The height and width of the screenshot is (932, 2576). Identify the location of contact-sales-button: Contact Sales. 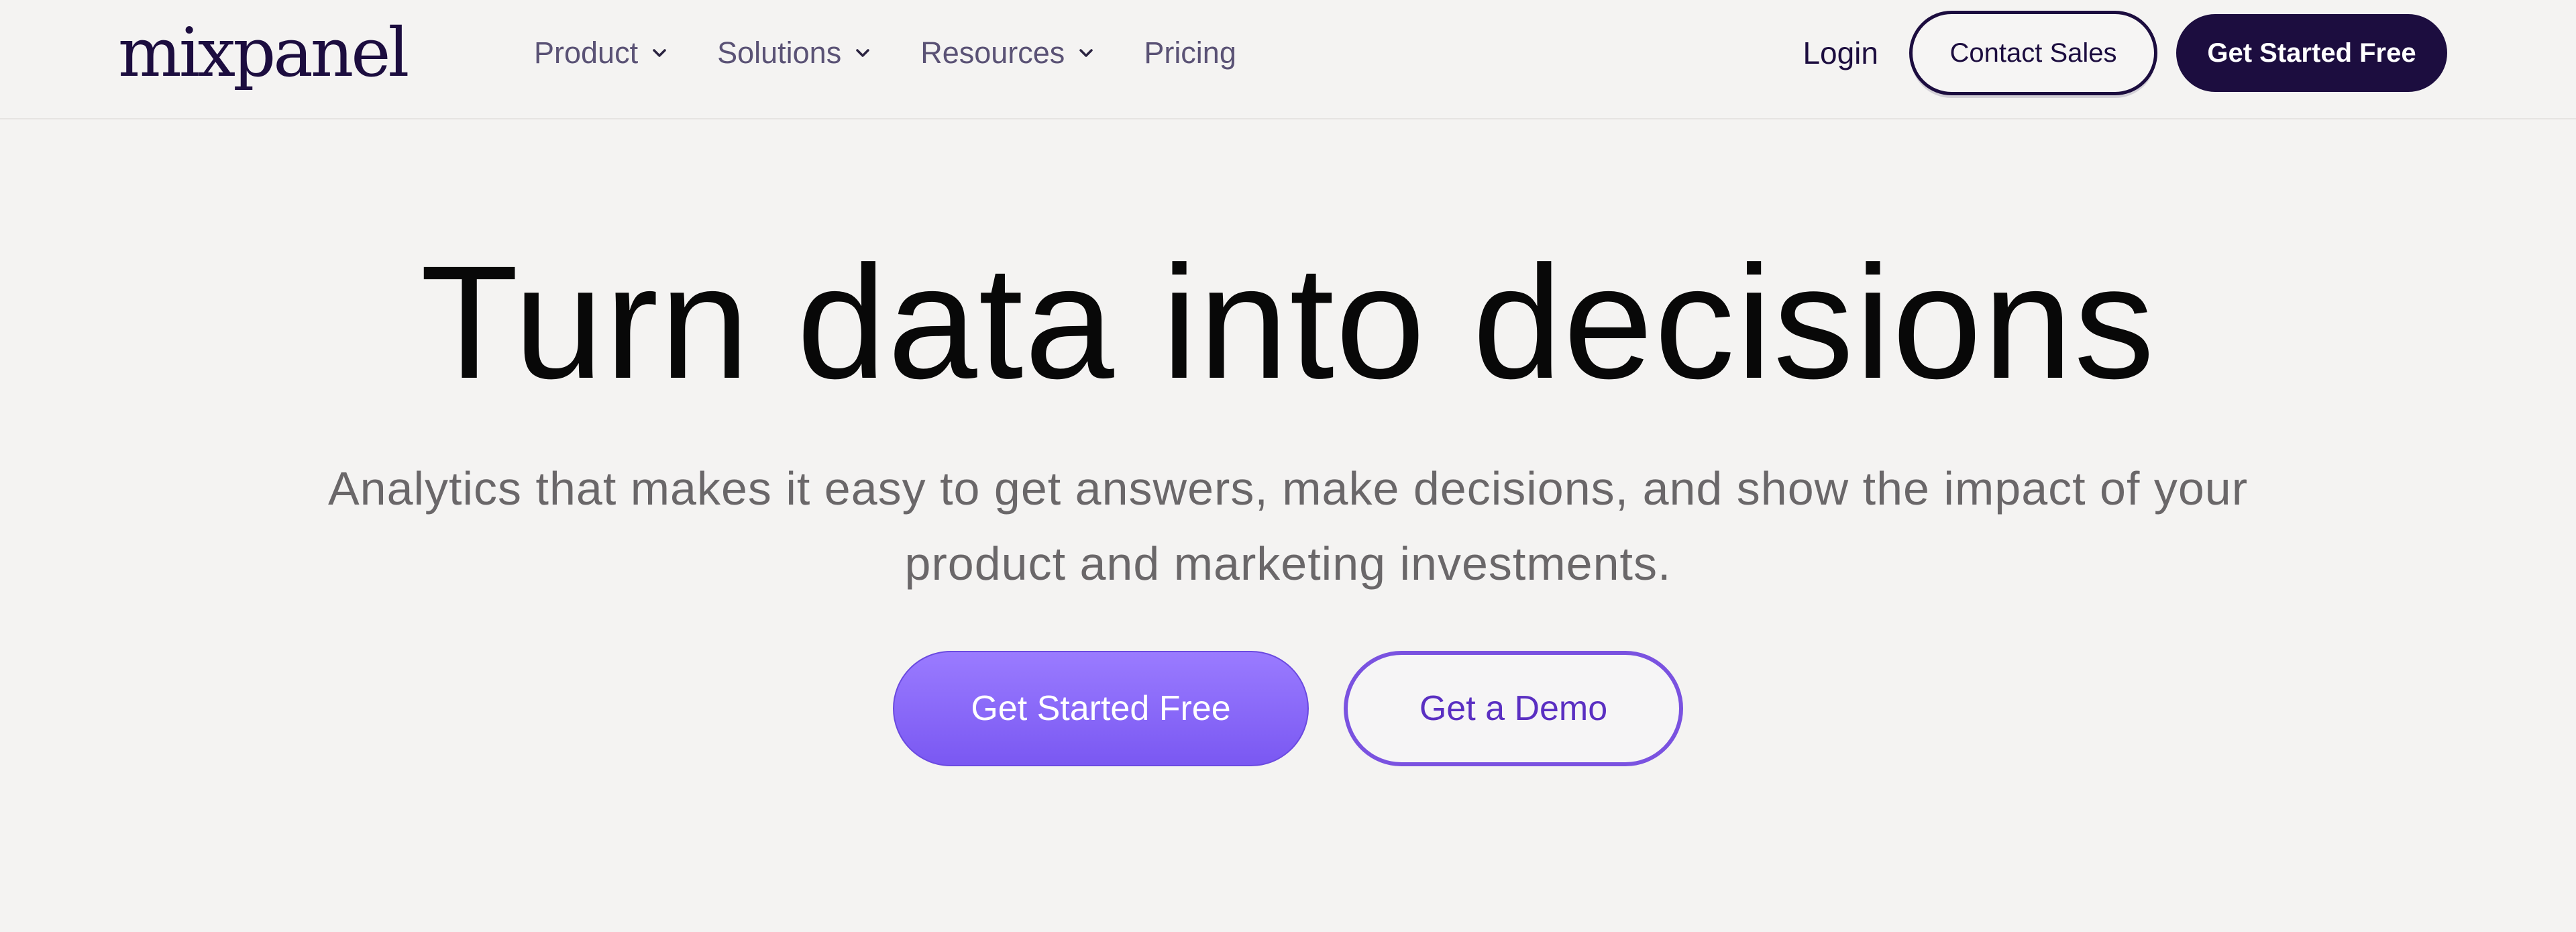
(2033, 53).